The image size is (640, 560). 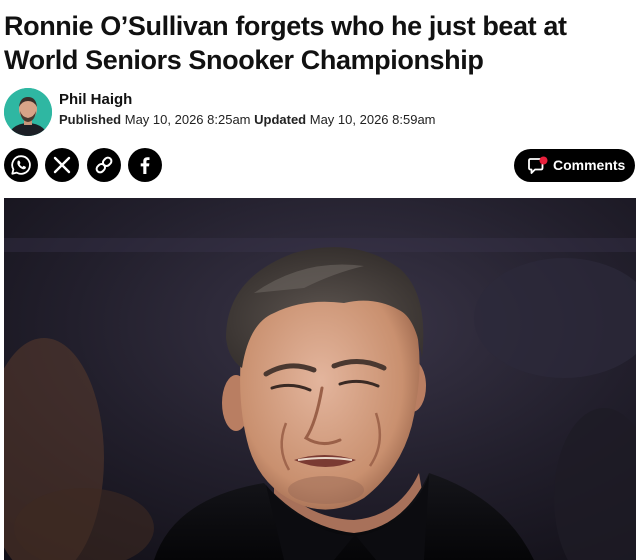 I want to click on x-share-button, so click(x=62, y=165).